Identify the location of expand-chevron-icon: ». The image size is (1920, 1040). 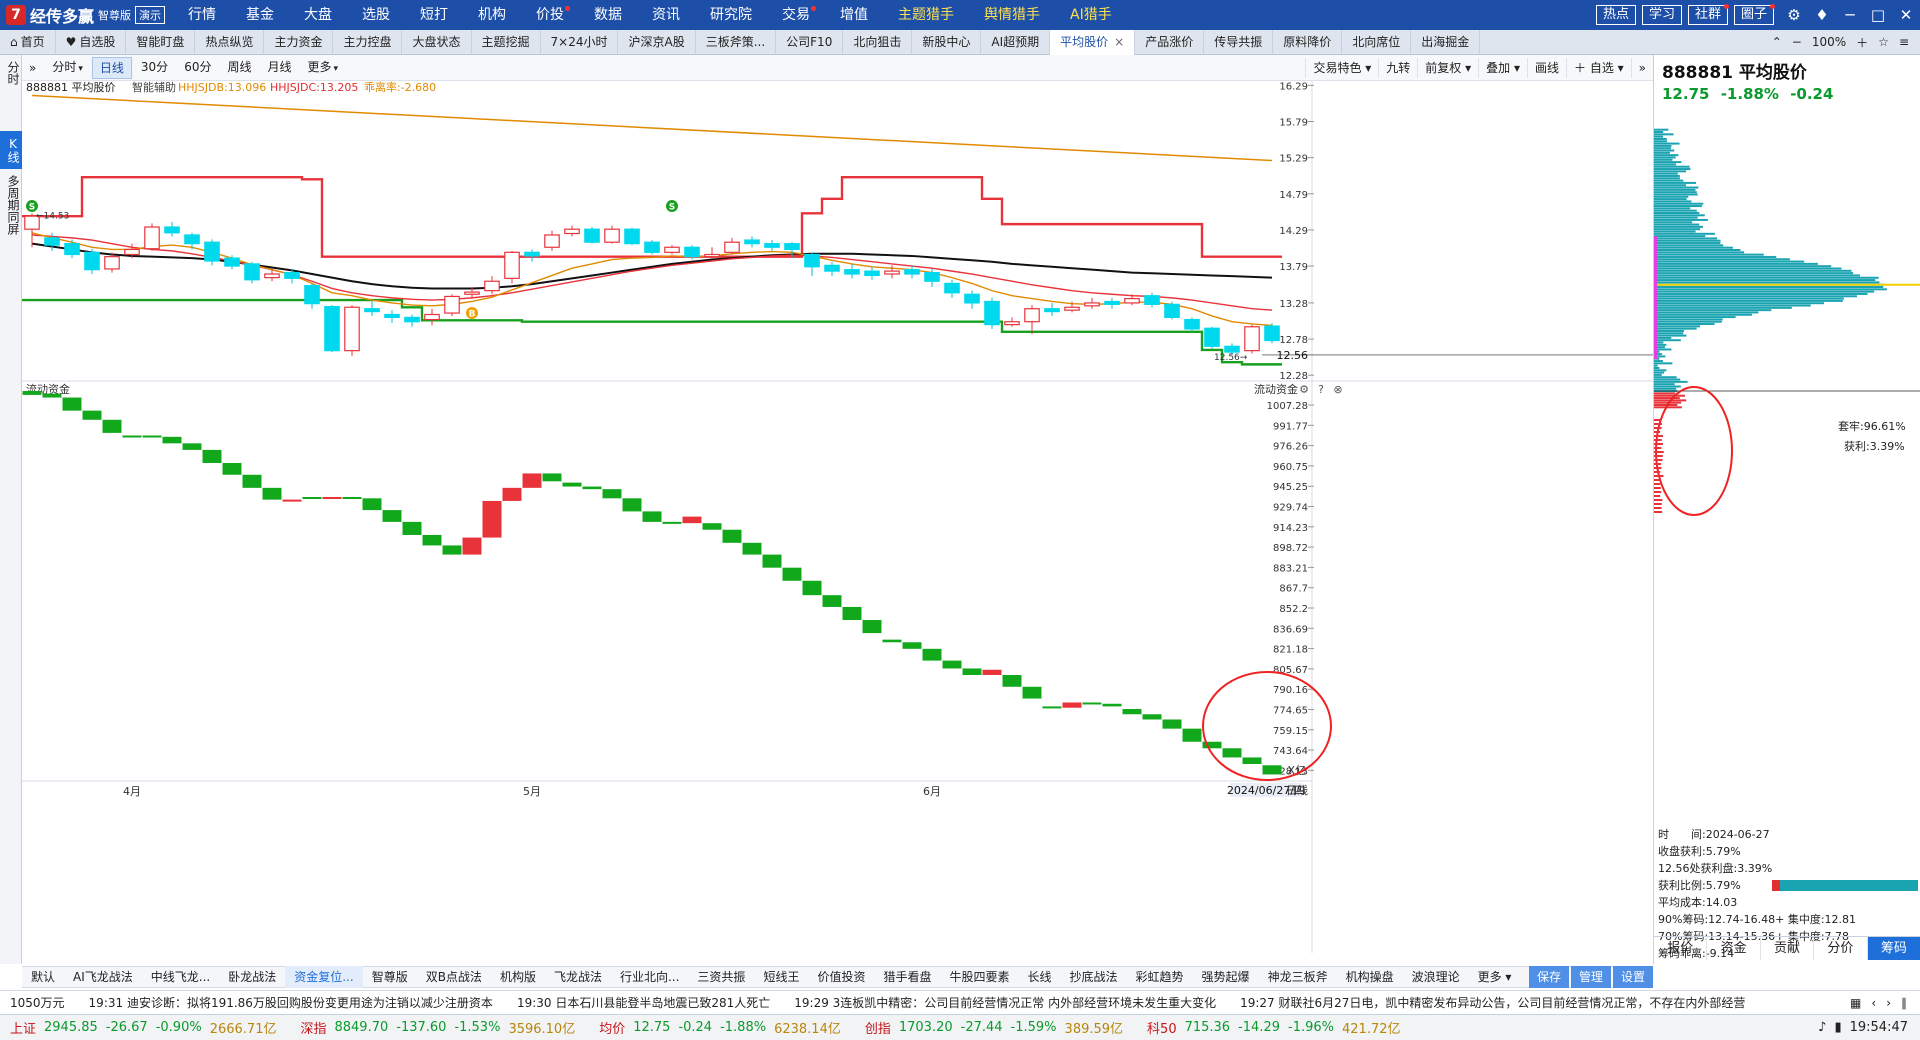
(1641, 67).